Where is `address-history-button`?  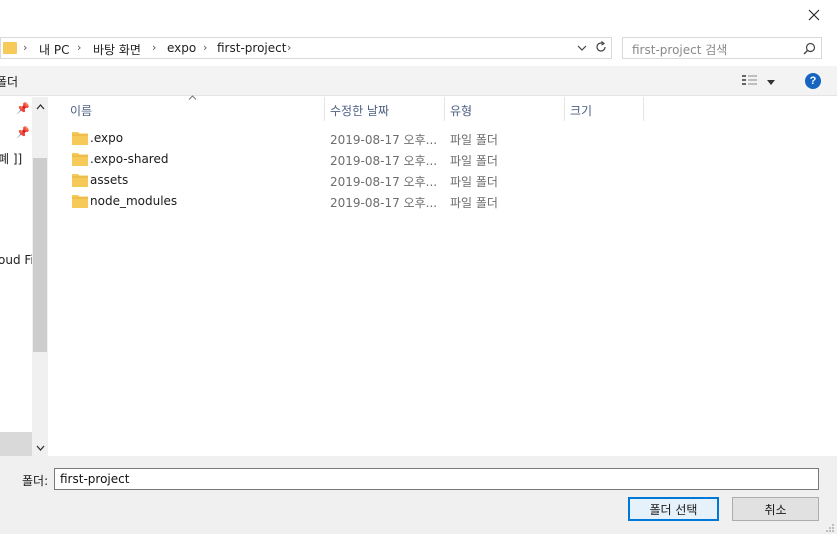 address-history-button is located at coordinates (582, 48).